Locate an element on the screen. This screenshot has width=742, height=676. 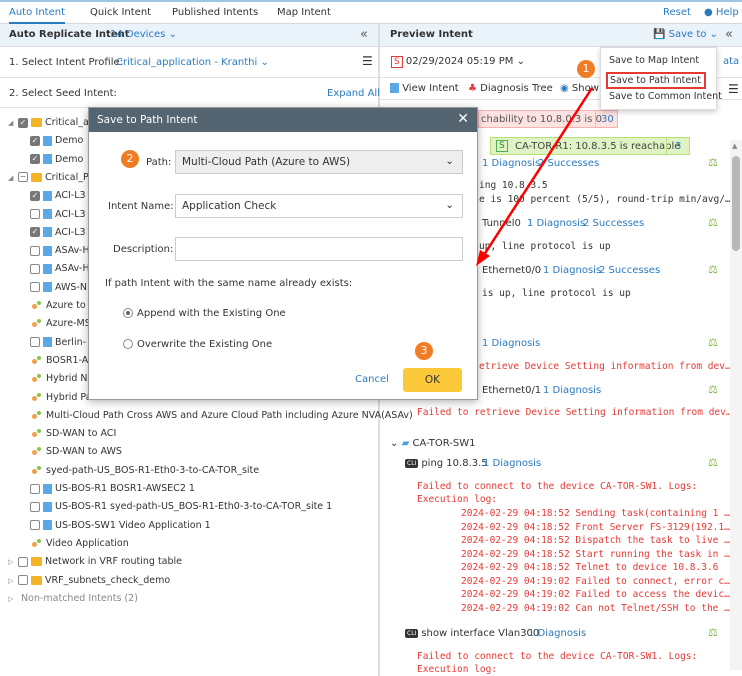
annotation-arrow is located at coordinates (535, 176).